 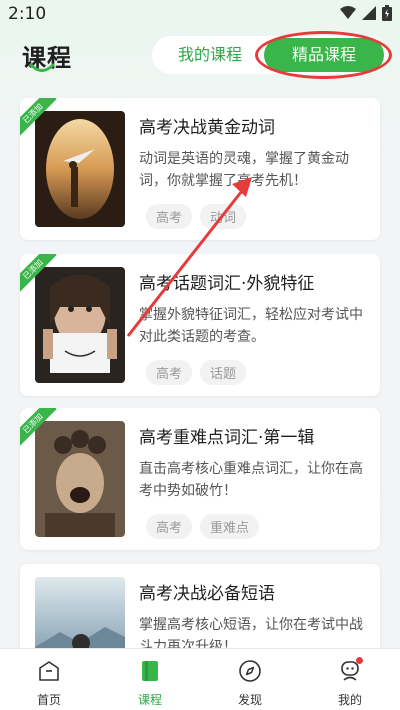 What do you see at coordinates (230, 526) in the screenshot?
I see `course-tag: 重难点` at bounding box center [230, 526].